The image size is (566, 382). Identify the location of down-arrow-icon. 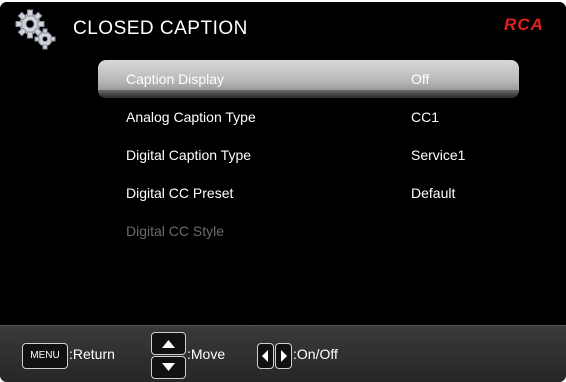
(168, 367).